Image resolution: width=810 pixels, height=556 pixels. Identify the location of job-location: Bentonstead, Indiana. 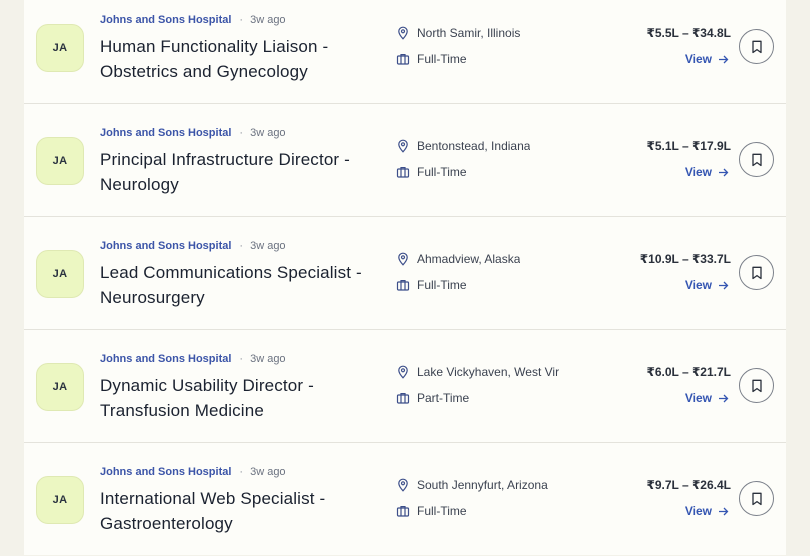
(463, 146).